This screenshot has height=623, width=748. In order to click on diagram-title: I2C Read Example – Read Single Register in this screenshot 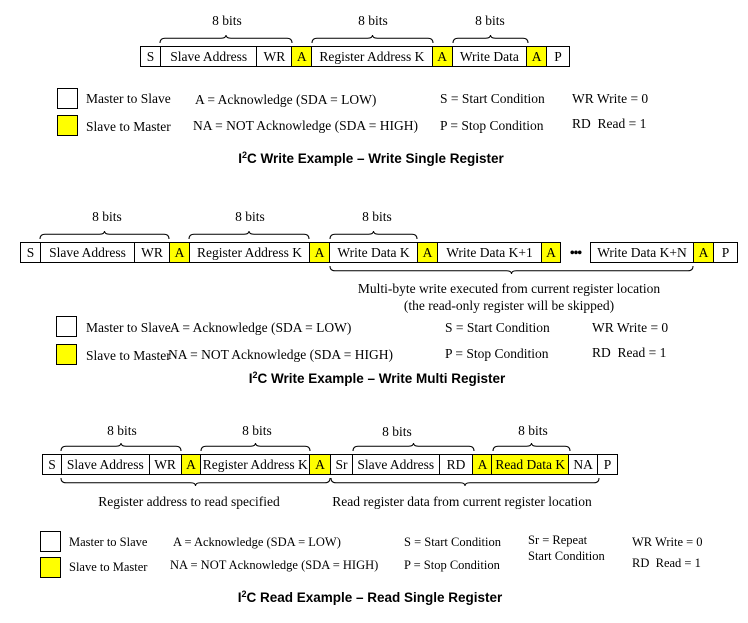, I will do `click(370, 598)`.